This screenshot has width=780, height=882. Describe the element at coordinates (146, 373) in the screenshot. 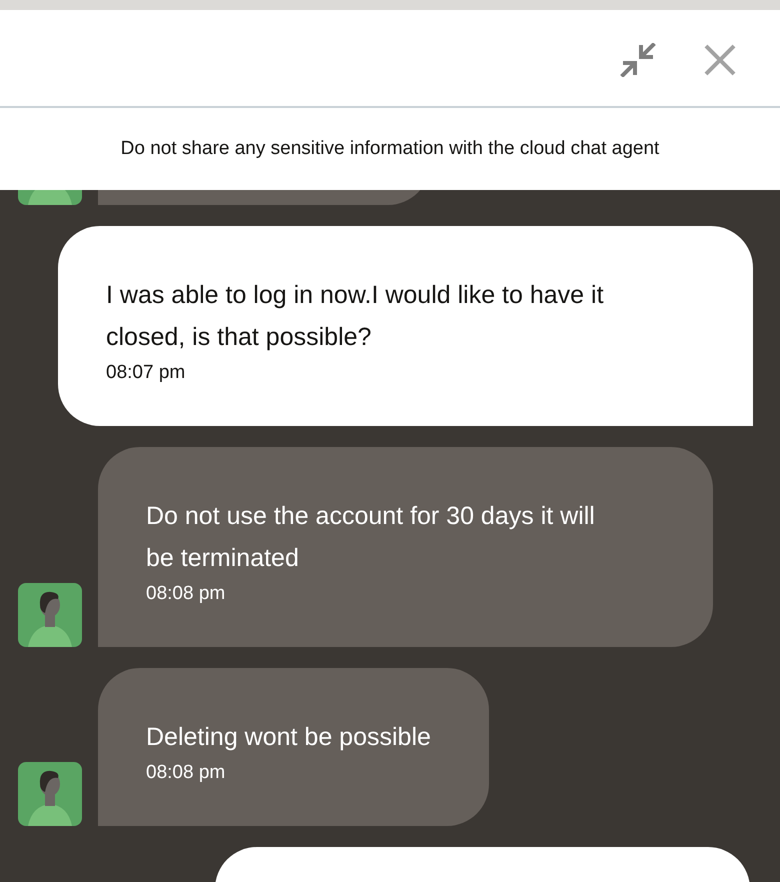

I see `message-time: 08:07 pm` at that location.